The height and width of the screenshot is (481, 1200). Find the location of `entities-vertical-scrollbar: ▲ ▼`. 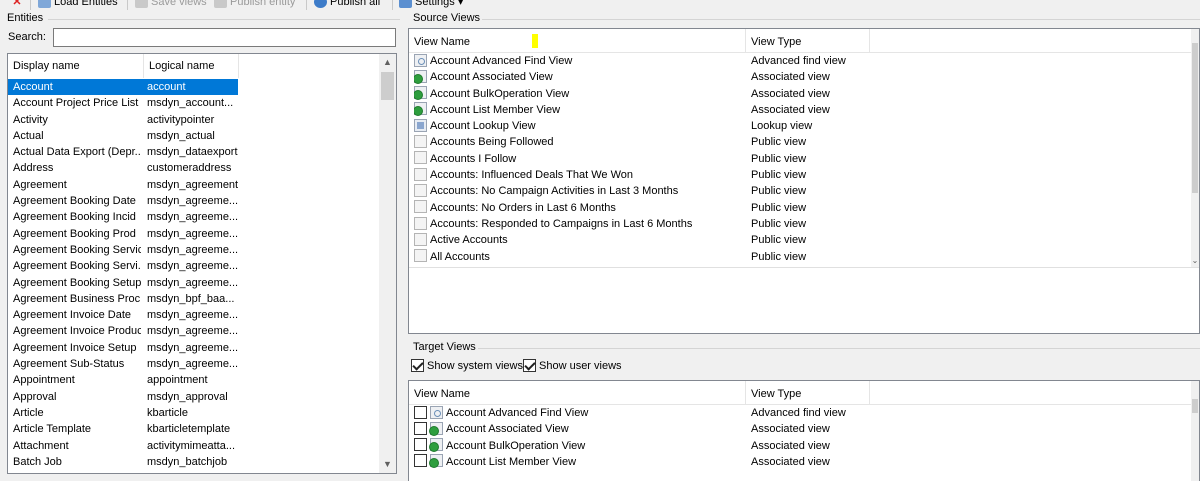

entities-vertical-scrollbar: ▲ ▼ is located at coordinates (387, 263).